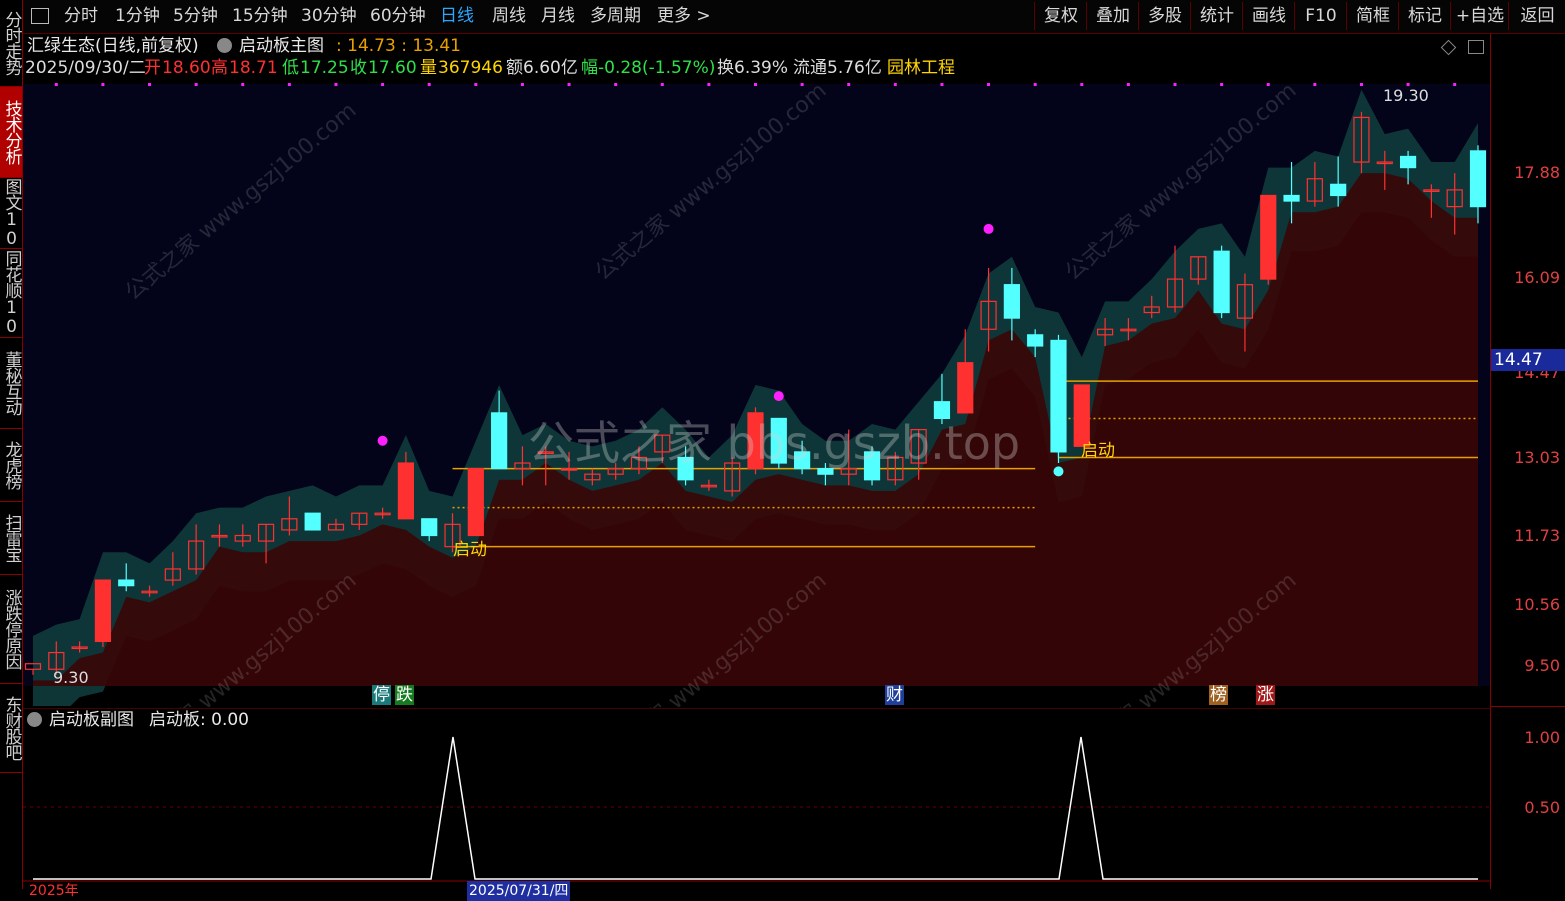 The width and height of the screenshot is (1565, 901). What do you see at coordinates (399, 46) in the screenshot?
I see `indicator-values: : 14.73 : 13.41` at bounding box center [399, 46].